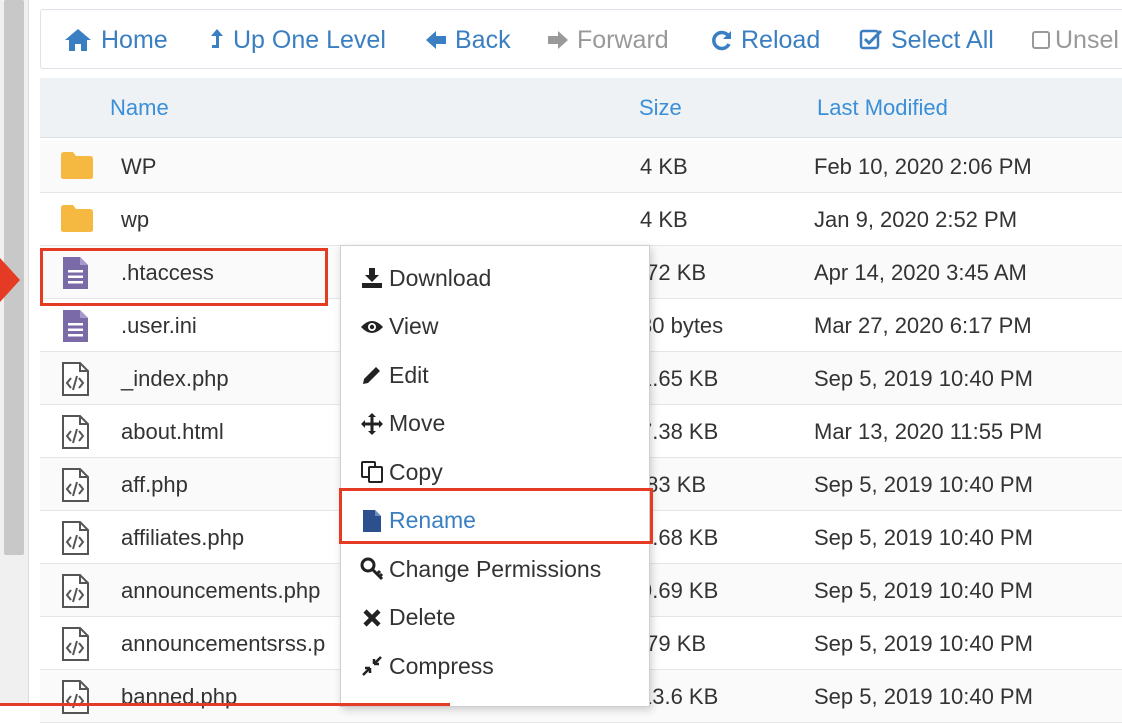  I want to click on file-last-modified: Jan 9, 2020 2:52 PM, so click(916, 219).